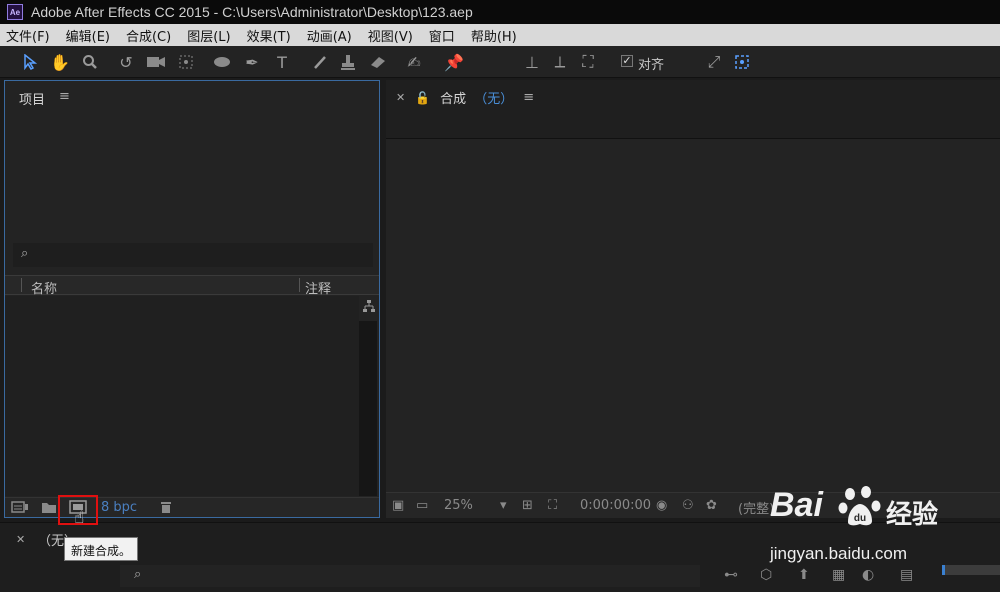 This screenshot has width=1000, height=592. Describe the element at coordinates (126, 62) in the screenshot. I see `rotate-icon: ↺` at that location.